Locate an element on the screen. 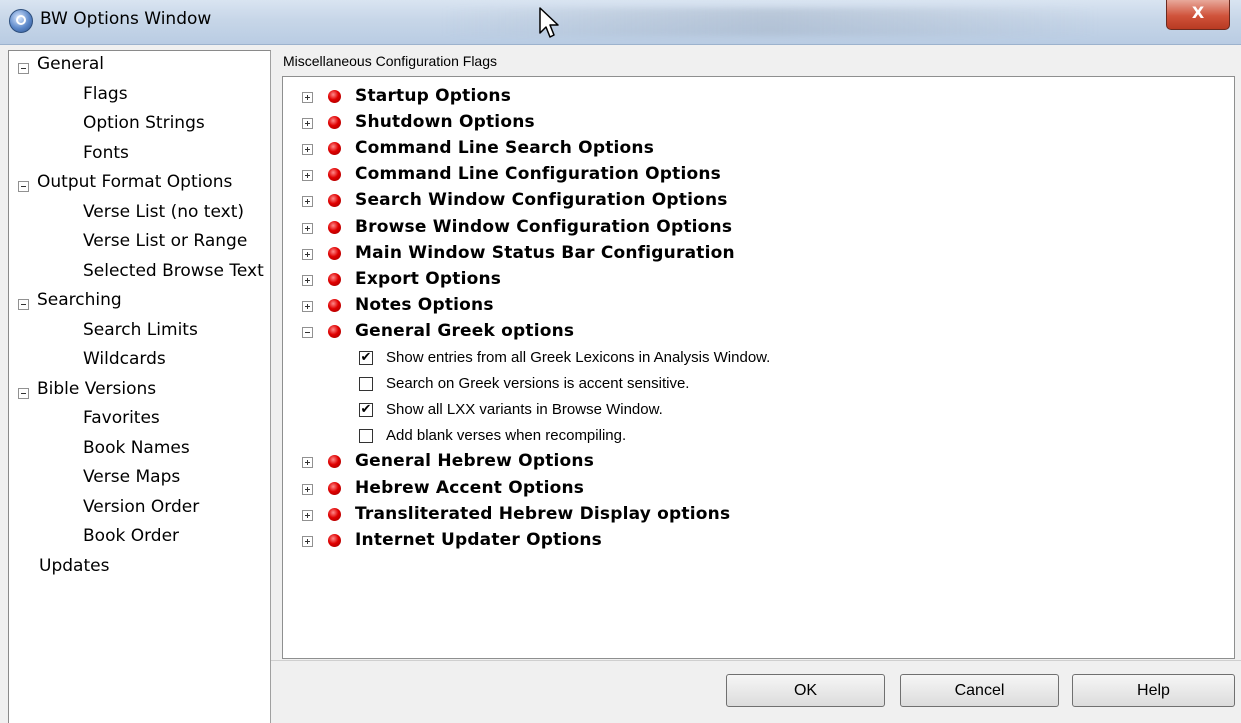  nav-item-verse-maps: Verse Maps is located at coordinates (131, 477).